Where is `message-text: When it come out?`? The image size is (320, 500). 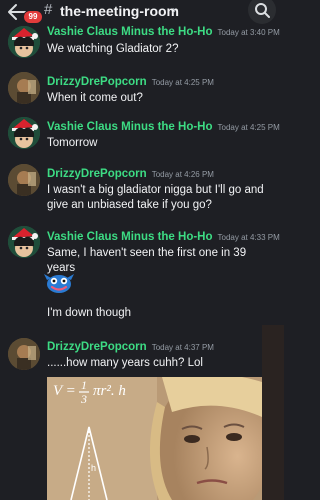
message-text: When it come out? is located at coordinates (95, 98).